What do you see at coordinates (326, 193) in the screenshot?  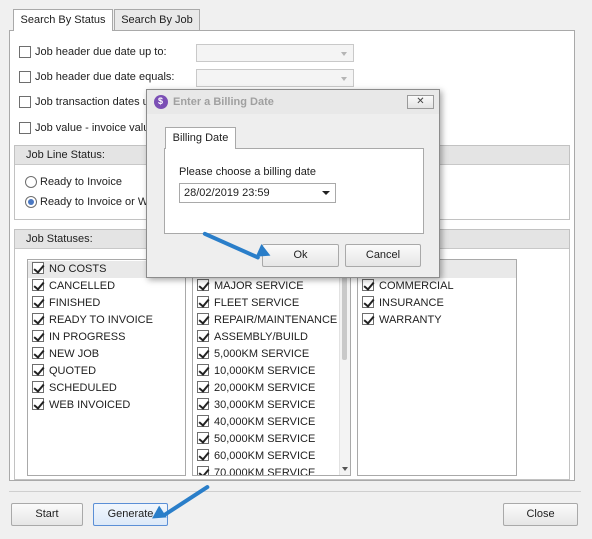 I see `dropdown-arrow-icon` at bounding box center [326, 193].